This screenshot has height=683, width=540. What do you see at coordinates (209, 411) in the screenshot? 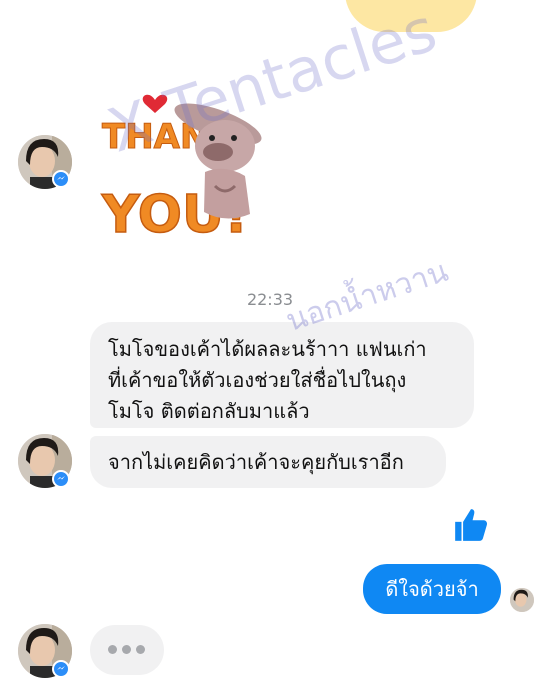
I see `message-text-line: โมโจ ติดต่อกลับมาแล้ว` at bounding box center [209, 411].